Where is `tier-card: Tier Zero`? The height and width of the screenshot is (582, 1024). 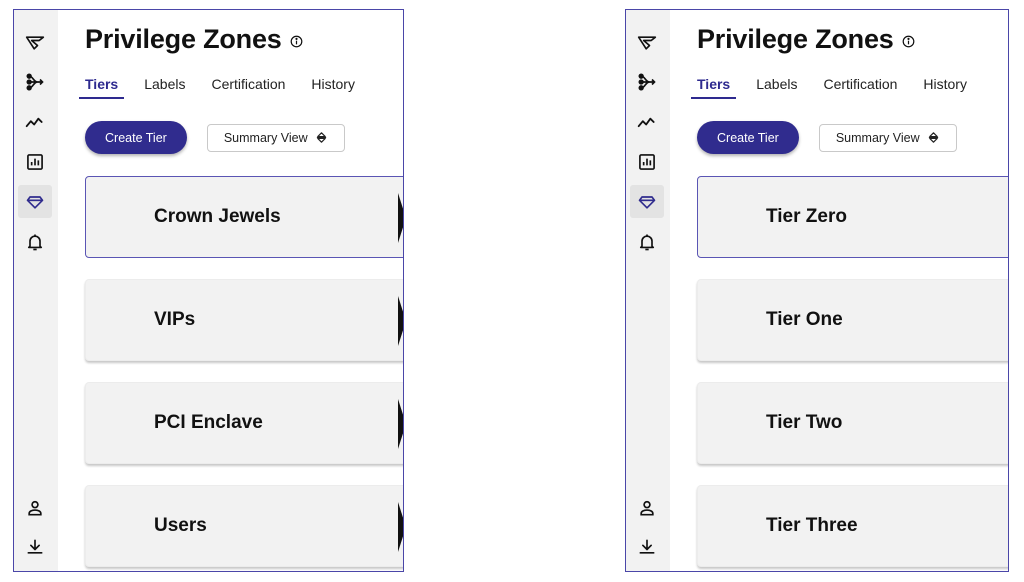 tier-card: Tier Zero is located at coordinates (852, 217).